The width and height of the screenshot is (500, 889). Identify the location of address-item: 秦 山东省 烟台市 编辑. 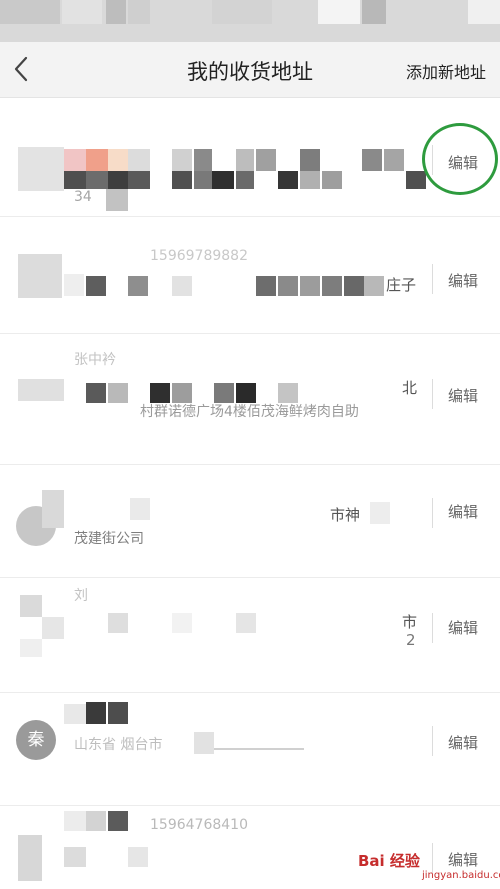
(250, 750).